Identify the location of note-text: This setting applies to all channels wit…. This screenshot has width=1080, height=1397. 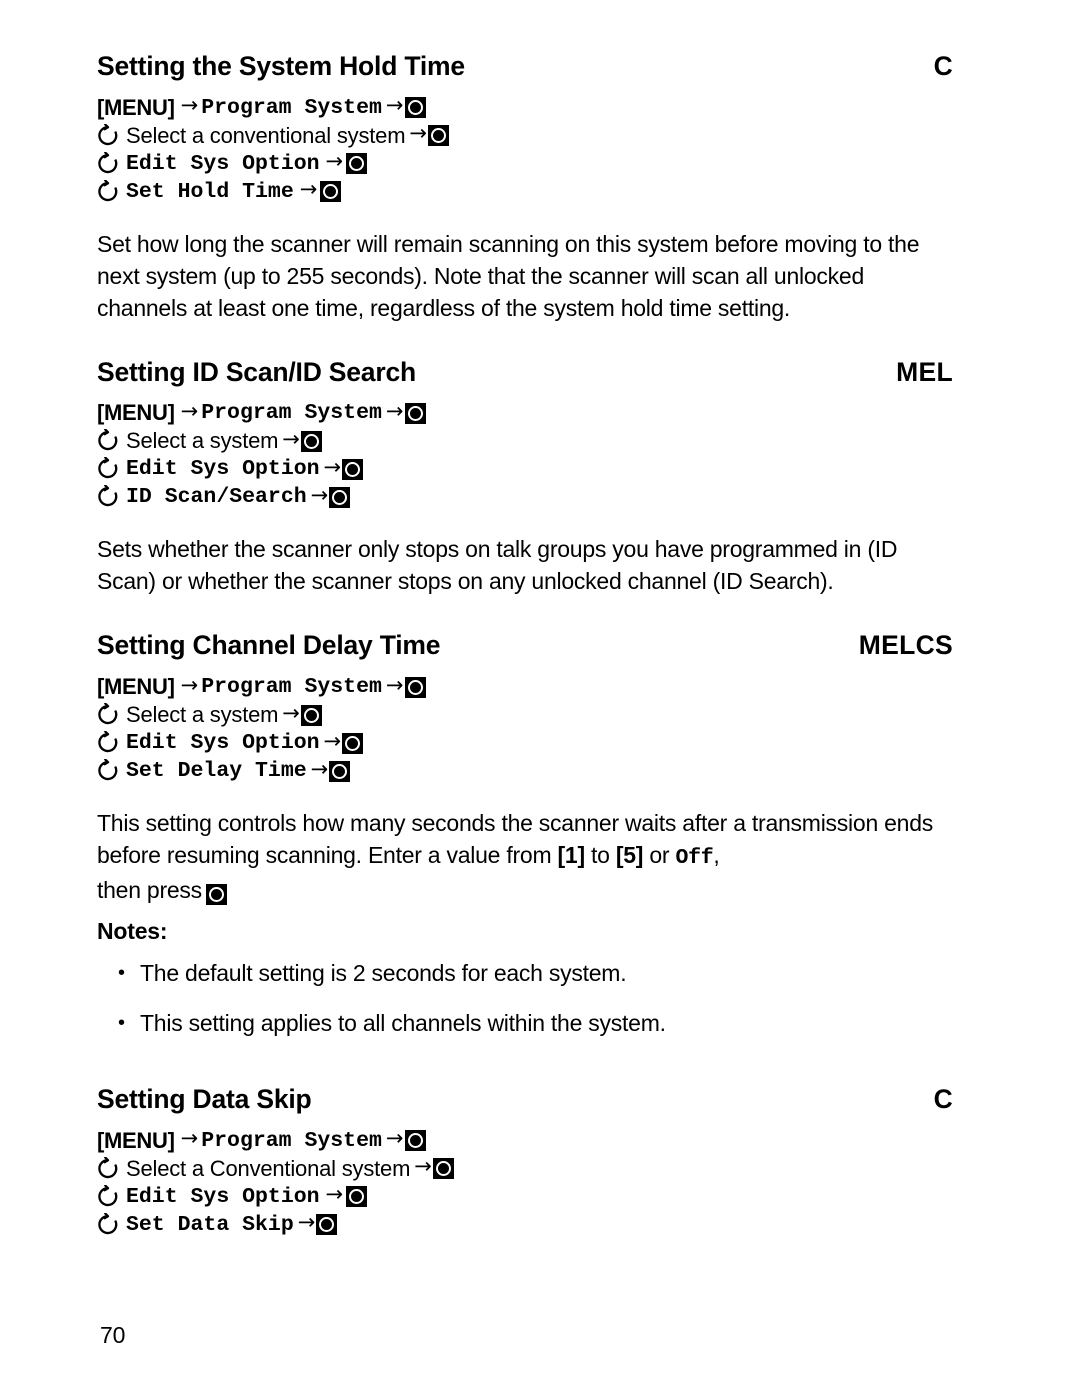
(403, 1023).